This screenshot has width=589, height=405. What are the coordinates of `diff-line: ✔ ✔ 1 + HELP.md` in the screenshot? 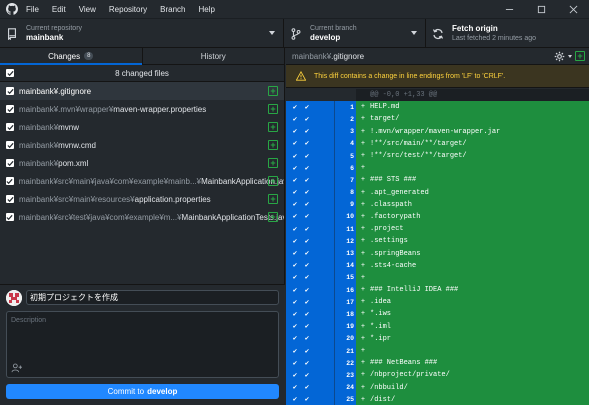 It's located at (437, 107).